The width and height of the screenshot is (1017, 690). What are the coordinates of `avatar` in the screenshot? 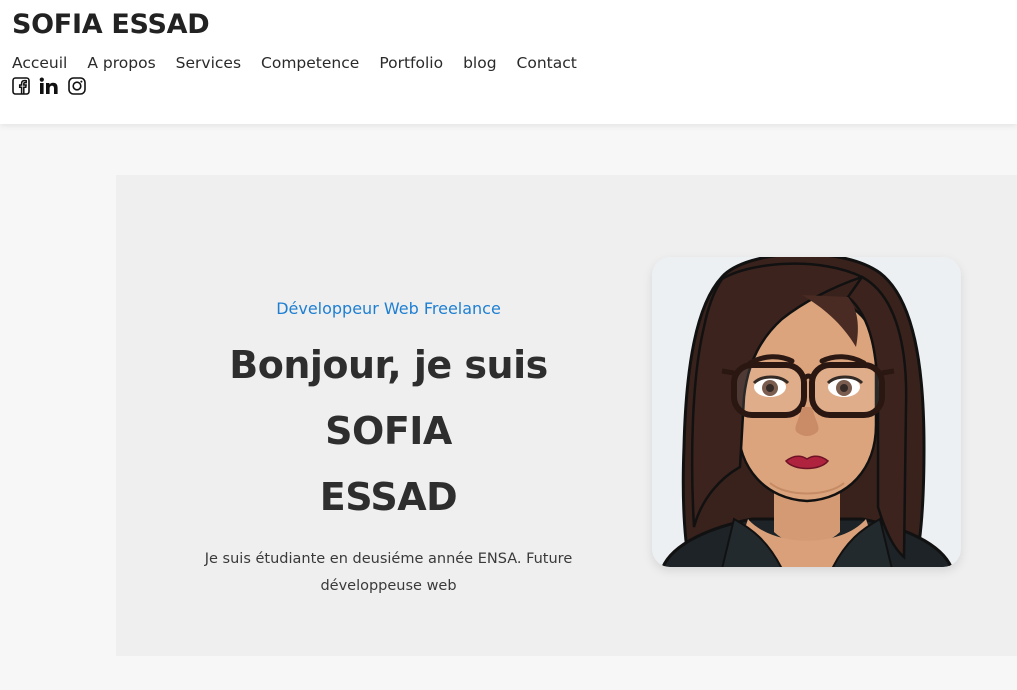 It's located at (806, 412).